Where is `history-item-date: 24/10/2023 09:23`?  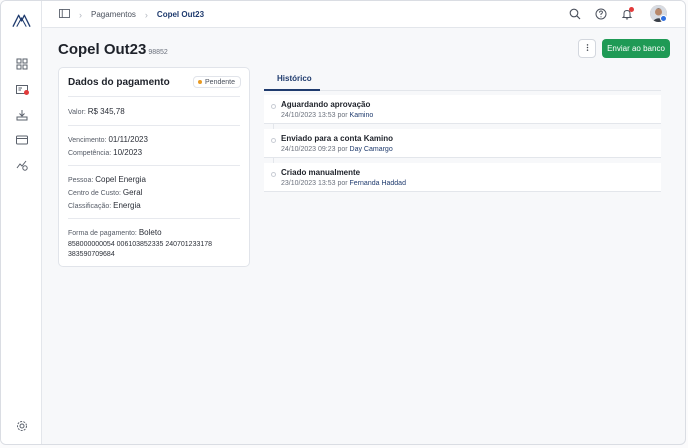 history-item-date: 24/10/2023 09:23 is located at coordinates (308, 149).